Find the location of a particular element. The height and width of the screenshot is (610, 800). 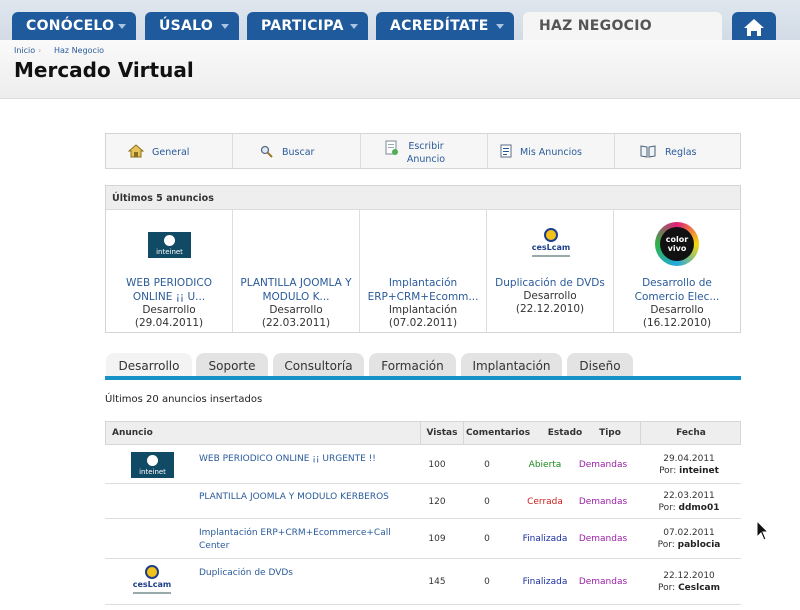

tab-consultoria: Consultoría is located at coordinates (318, 365).